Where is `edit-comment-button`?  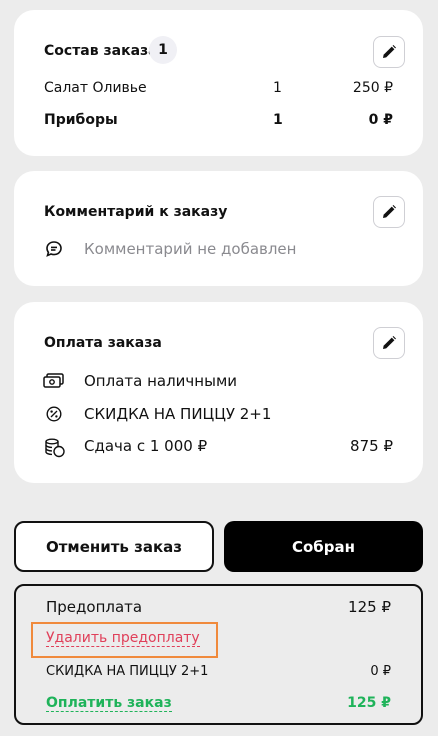
edit-comment-button is located at coordinates (389, 212).